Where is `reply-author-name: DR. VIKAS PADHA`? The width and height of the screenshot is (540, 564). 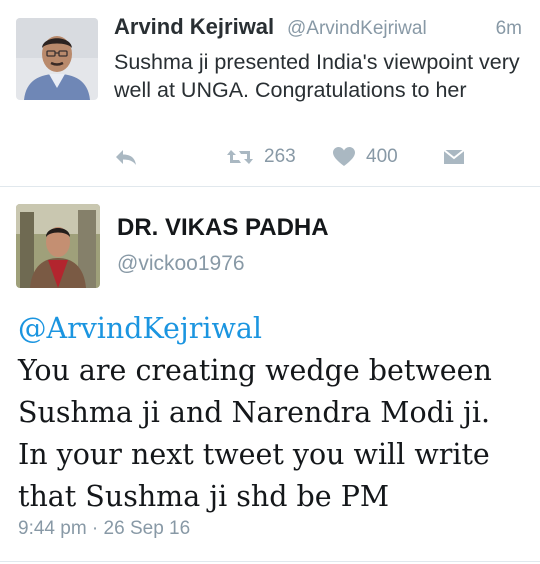
reply-author-name: DR. VIKAS PADHA is located at coordinates (223, 228).